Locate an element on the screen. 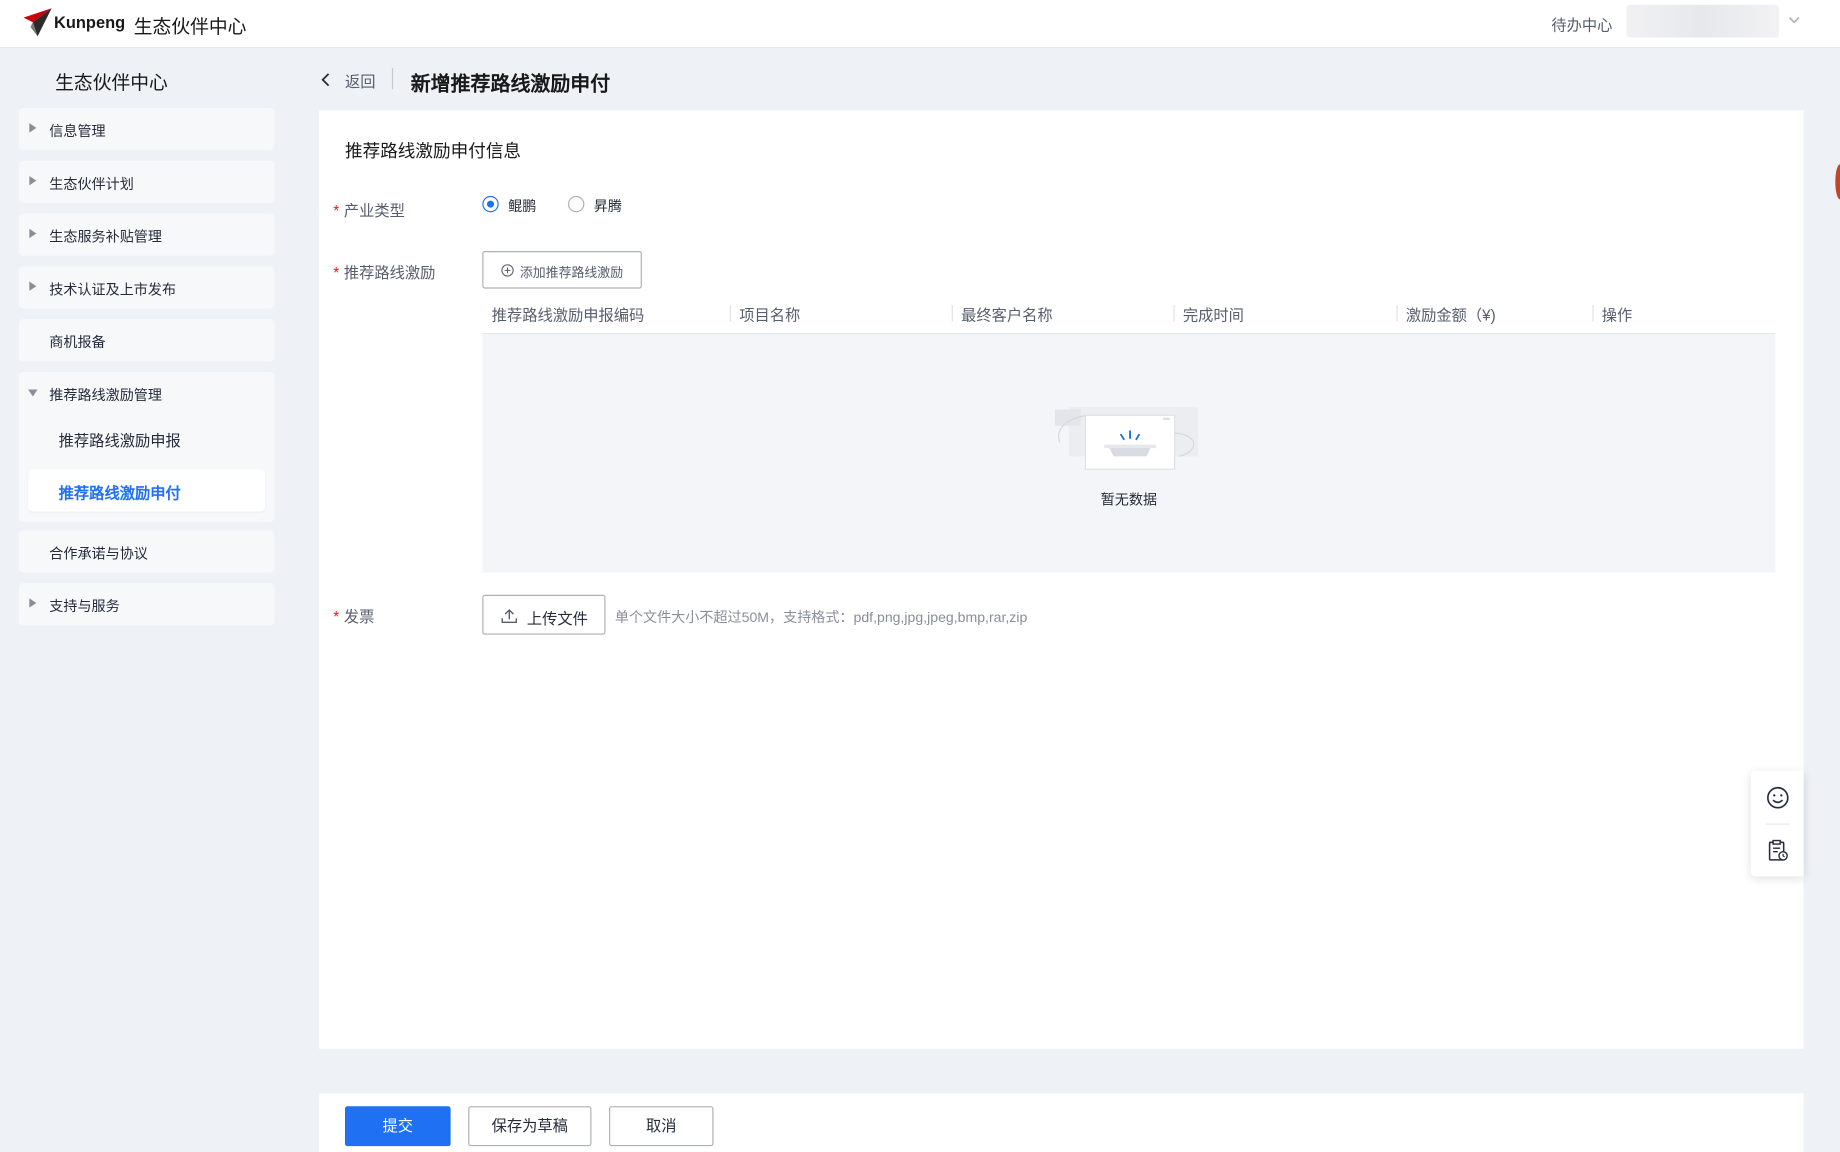  sidebar-item-opportunity: 商机报备 is located at coordinates (146, 340).